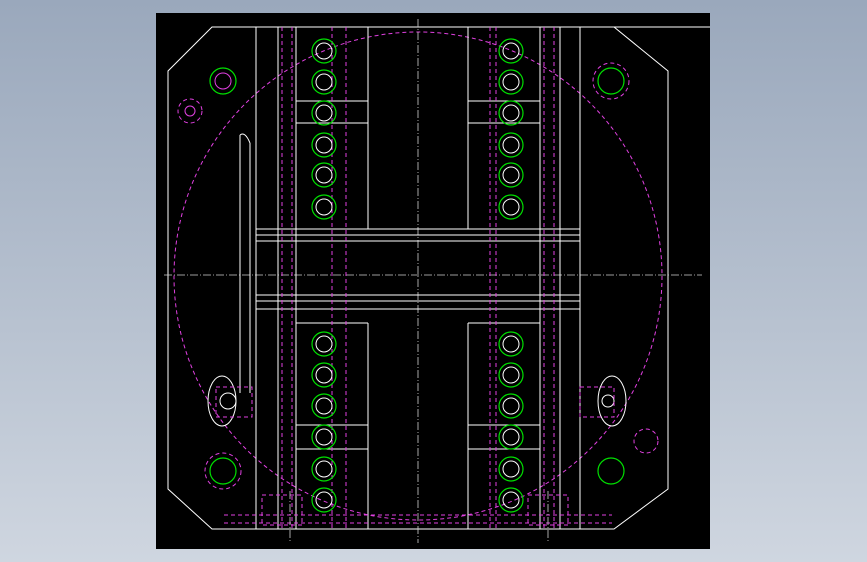 This screenshot has width=867, height=562. Describe the element at coordinates (230, 401) in the screenshot. I see `left-boss` at that location.